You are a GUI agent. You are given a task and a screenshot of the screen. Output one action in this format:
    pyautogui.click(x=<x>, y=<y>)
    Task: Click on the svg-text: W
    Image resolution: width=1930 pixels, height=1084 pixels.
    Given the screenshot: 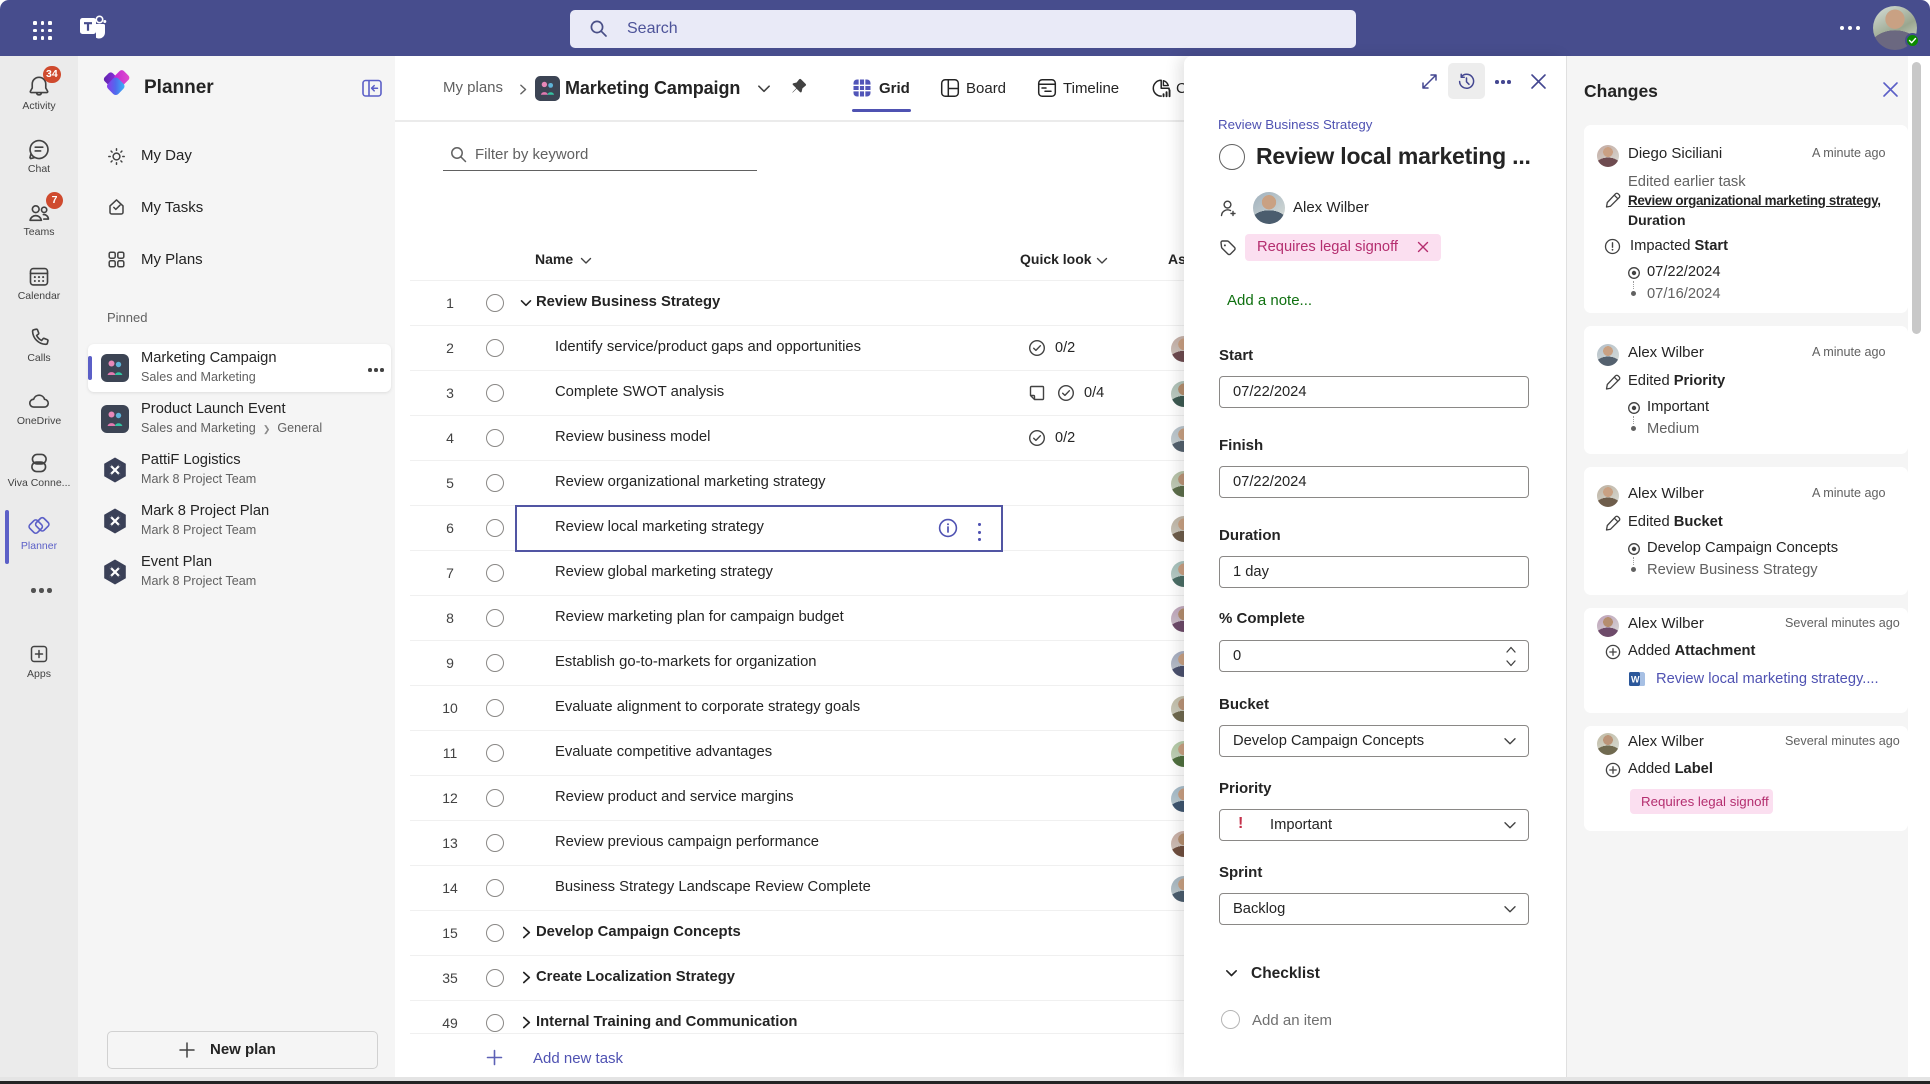 What is the action you would take?
    pyautogui.click(x=1635, y=680)
    